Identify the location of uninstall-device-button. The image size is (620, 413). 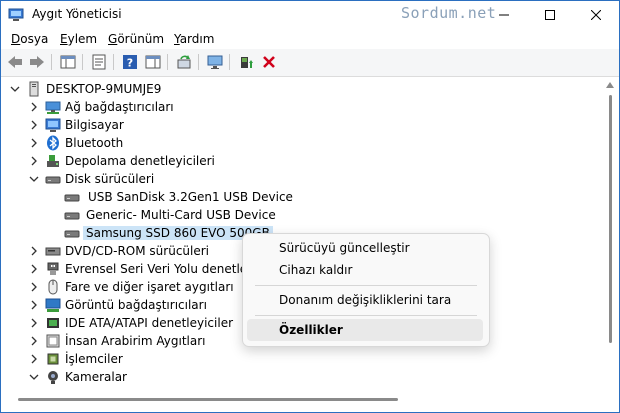
(269, 62).